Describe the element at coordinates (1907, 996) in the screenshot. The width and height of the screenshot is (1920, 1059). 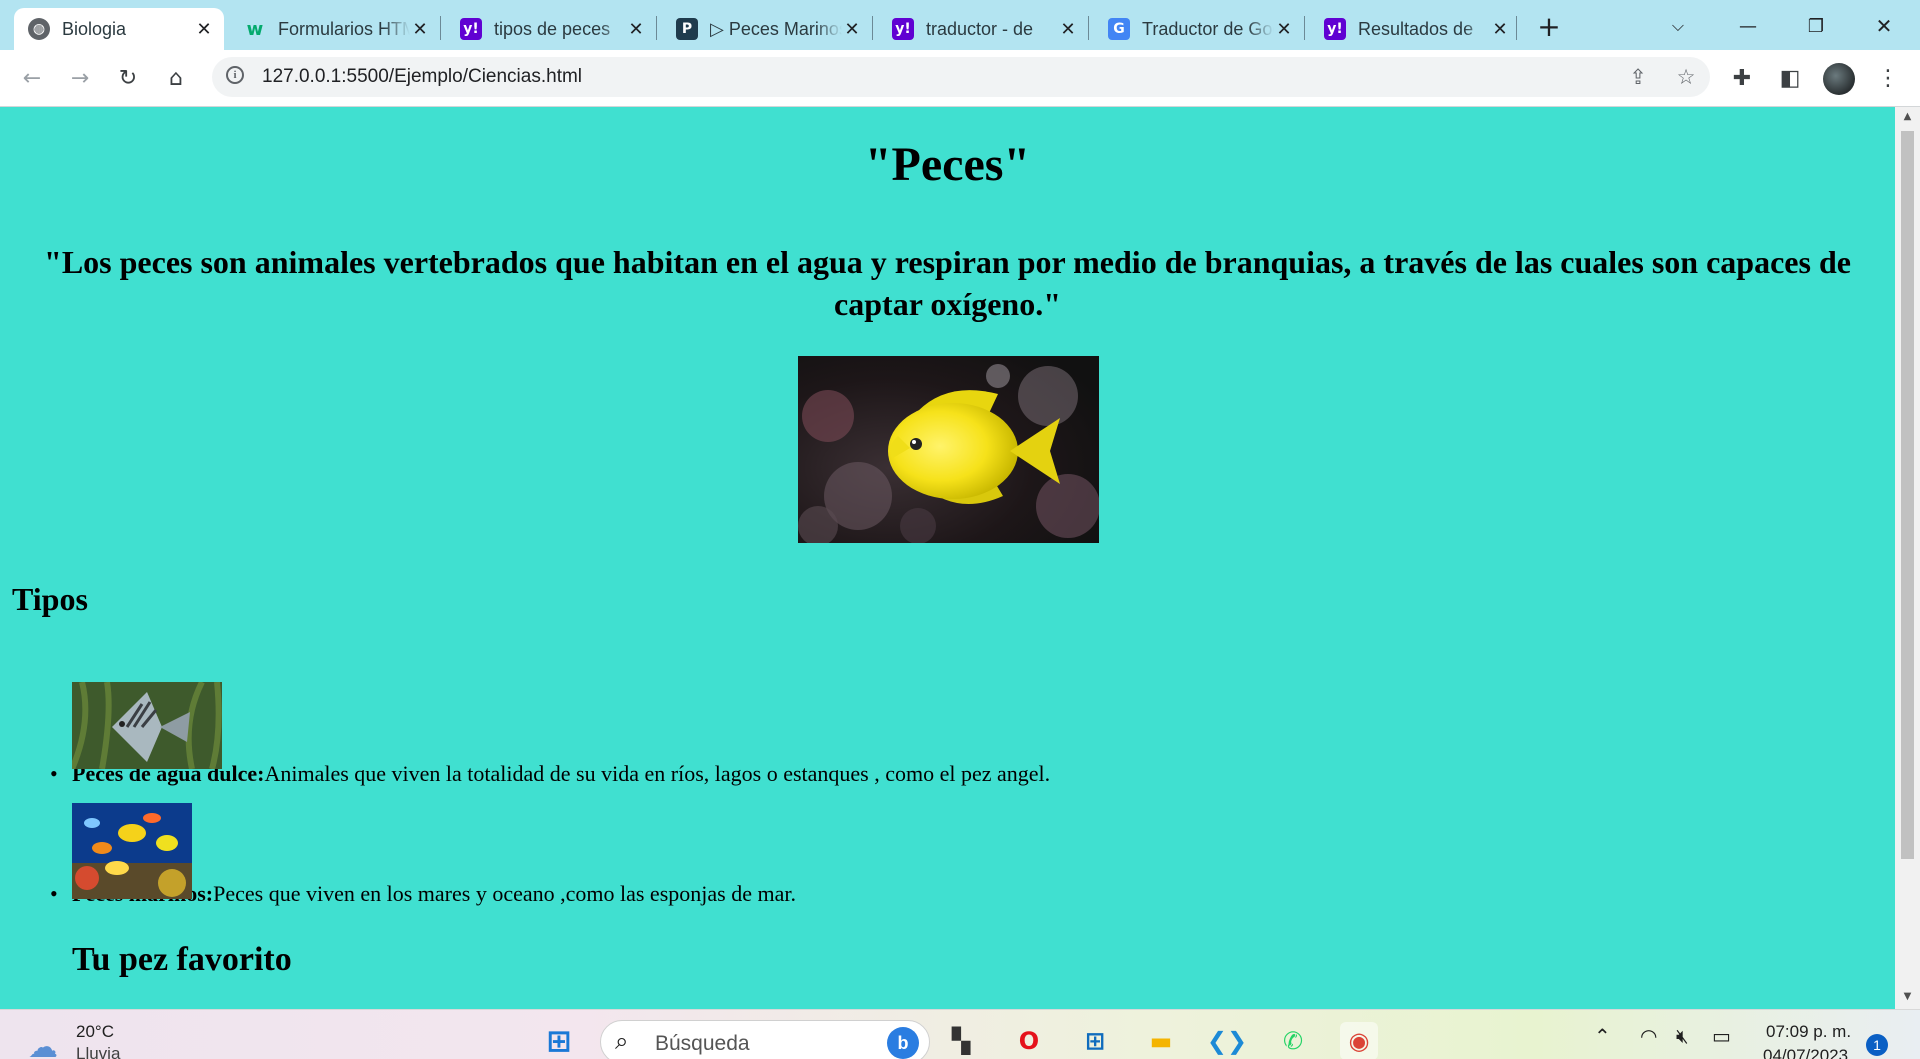
I see `scroll-down-arrow-icon: ▼` at that location.